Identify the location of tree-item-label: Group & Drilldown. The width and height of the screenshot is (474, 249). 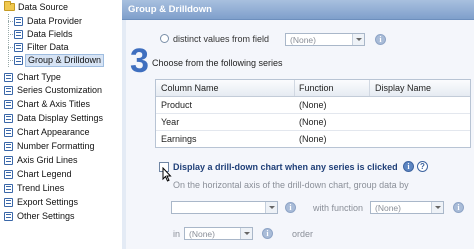
(65, 60).